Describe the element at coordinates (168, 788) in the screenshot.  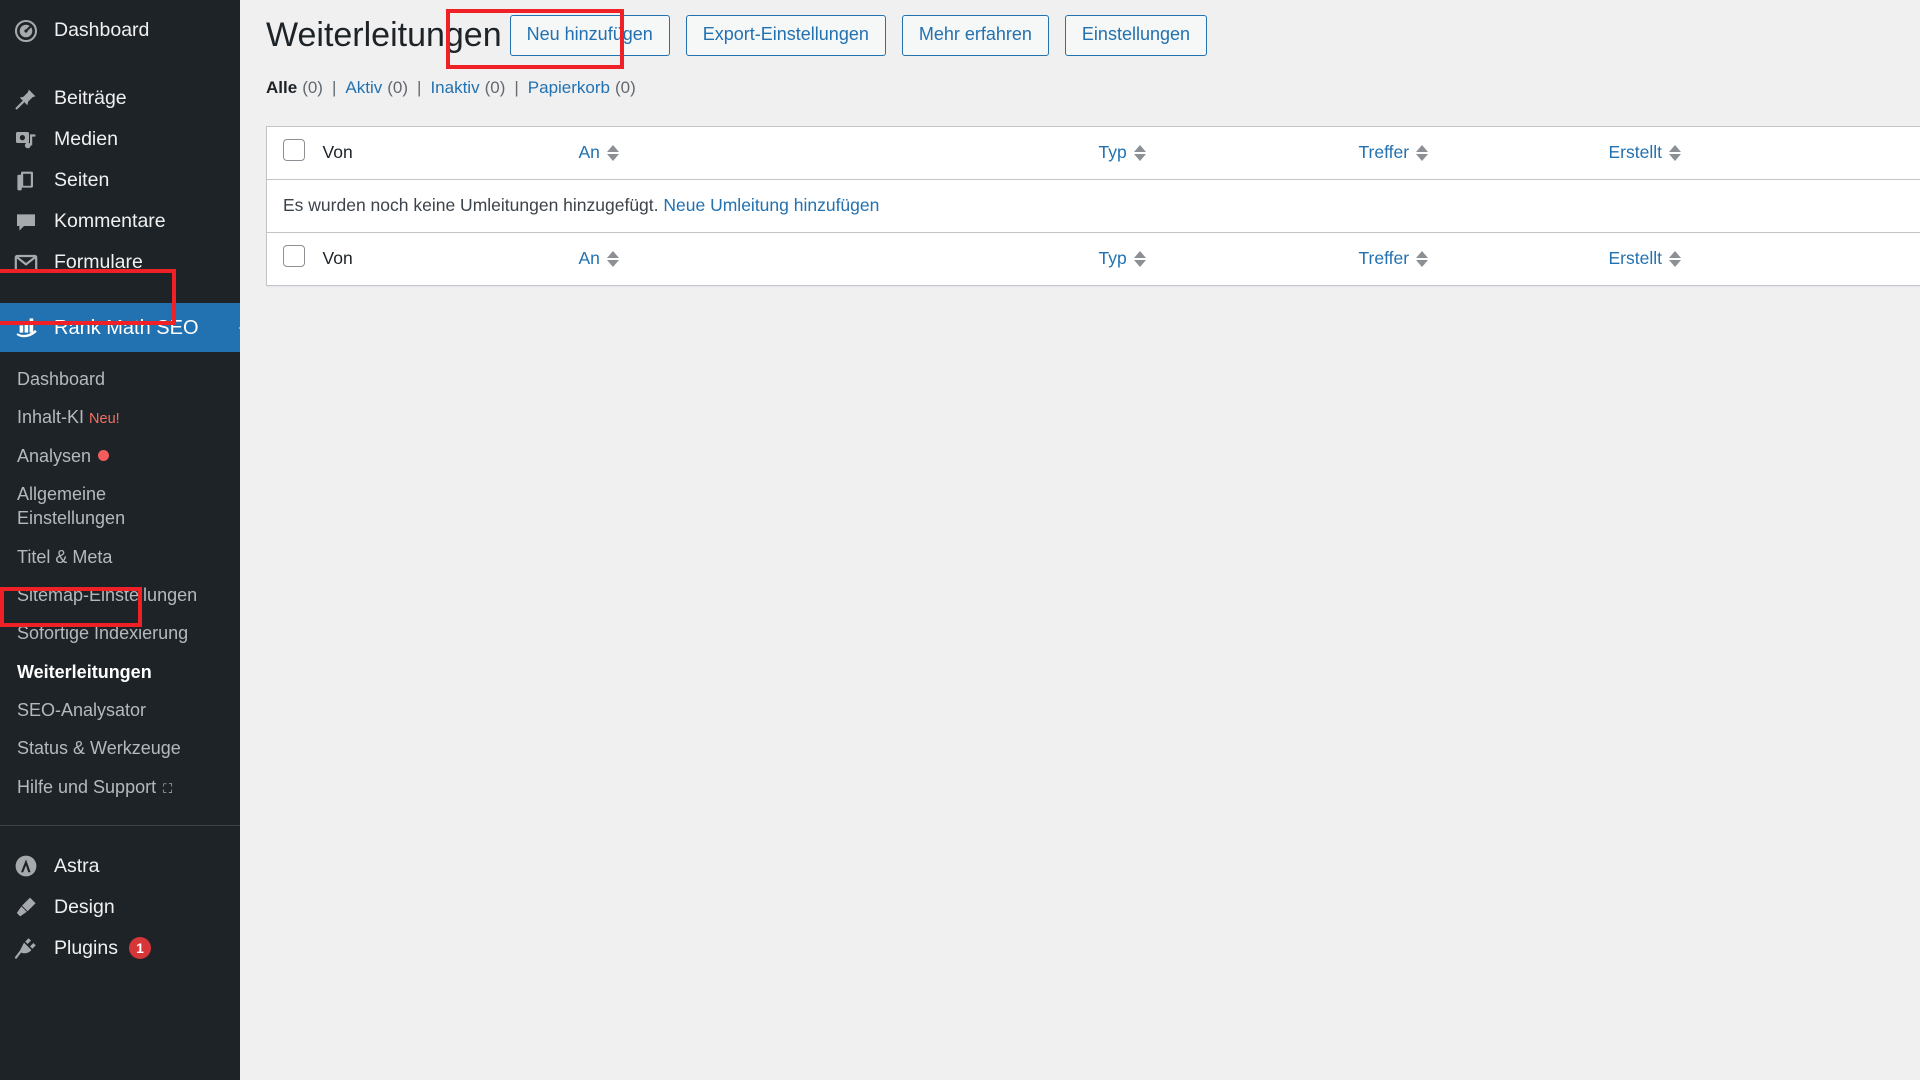
I see `external-link-icon: ⛶` at that location.